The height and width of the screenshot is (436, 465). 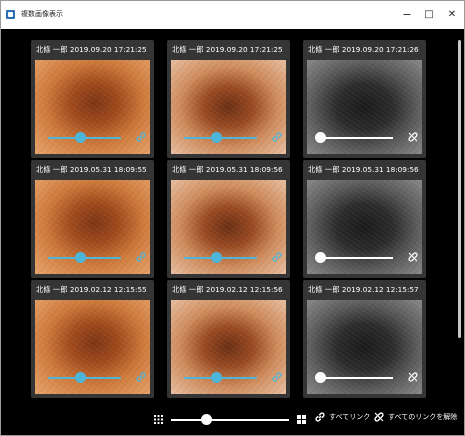 I want to click on app-icon, so click(x=10, y=14).